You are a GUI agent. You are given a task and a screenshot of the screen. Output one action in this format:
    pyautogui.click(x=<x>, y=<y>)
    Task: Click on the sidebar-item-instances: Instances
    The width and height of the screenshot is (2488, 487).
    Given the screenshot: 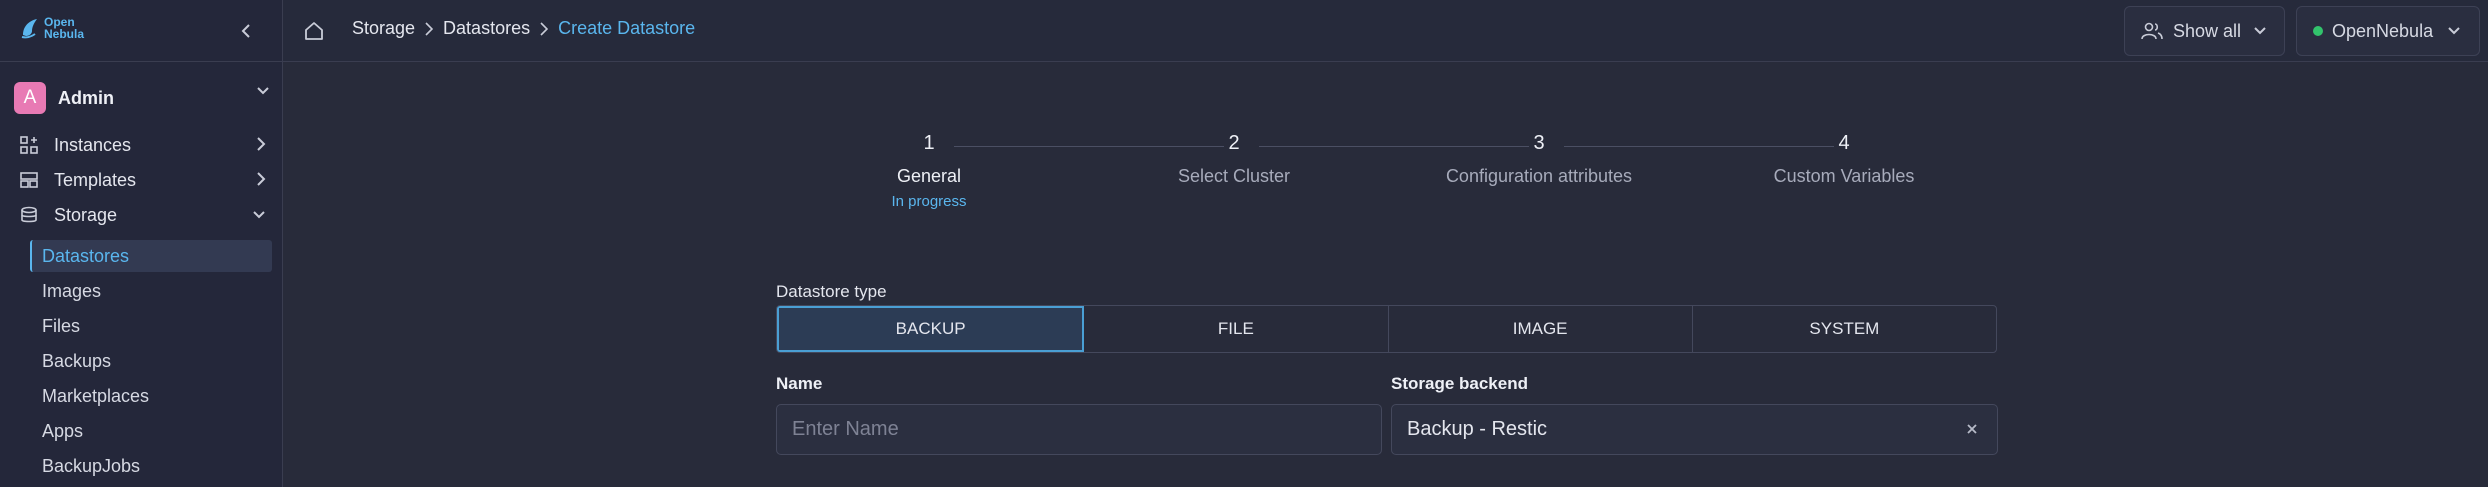 What is the action you would take?
    pyautogui.click(x=143, y=145)
    